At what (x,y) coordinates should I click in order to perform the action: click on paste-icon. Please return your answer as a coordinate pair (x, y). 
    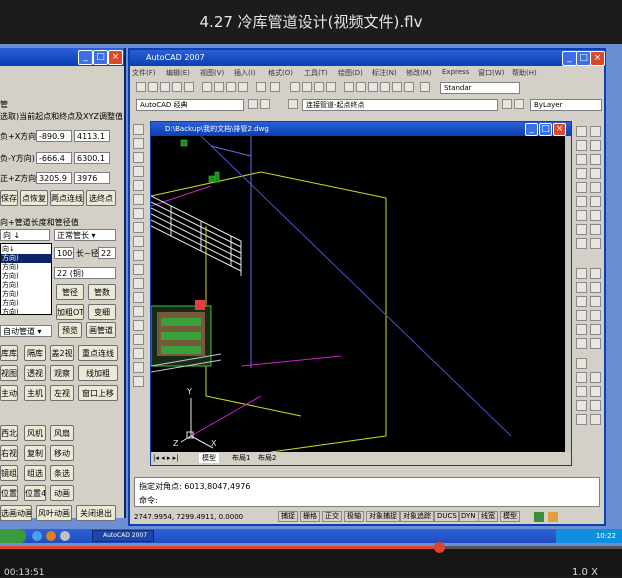
    Looking at the image, I should click on (231, 87).